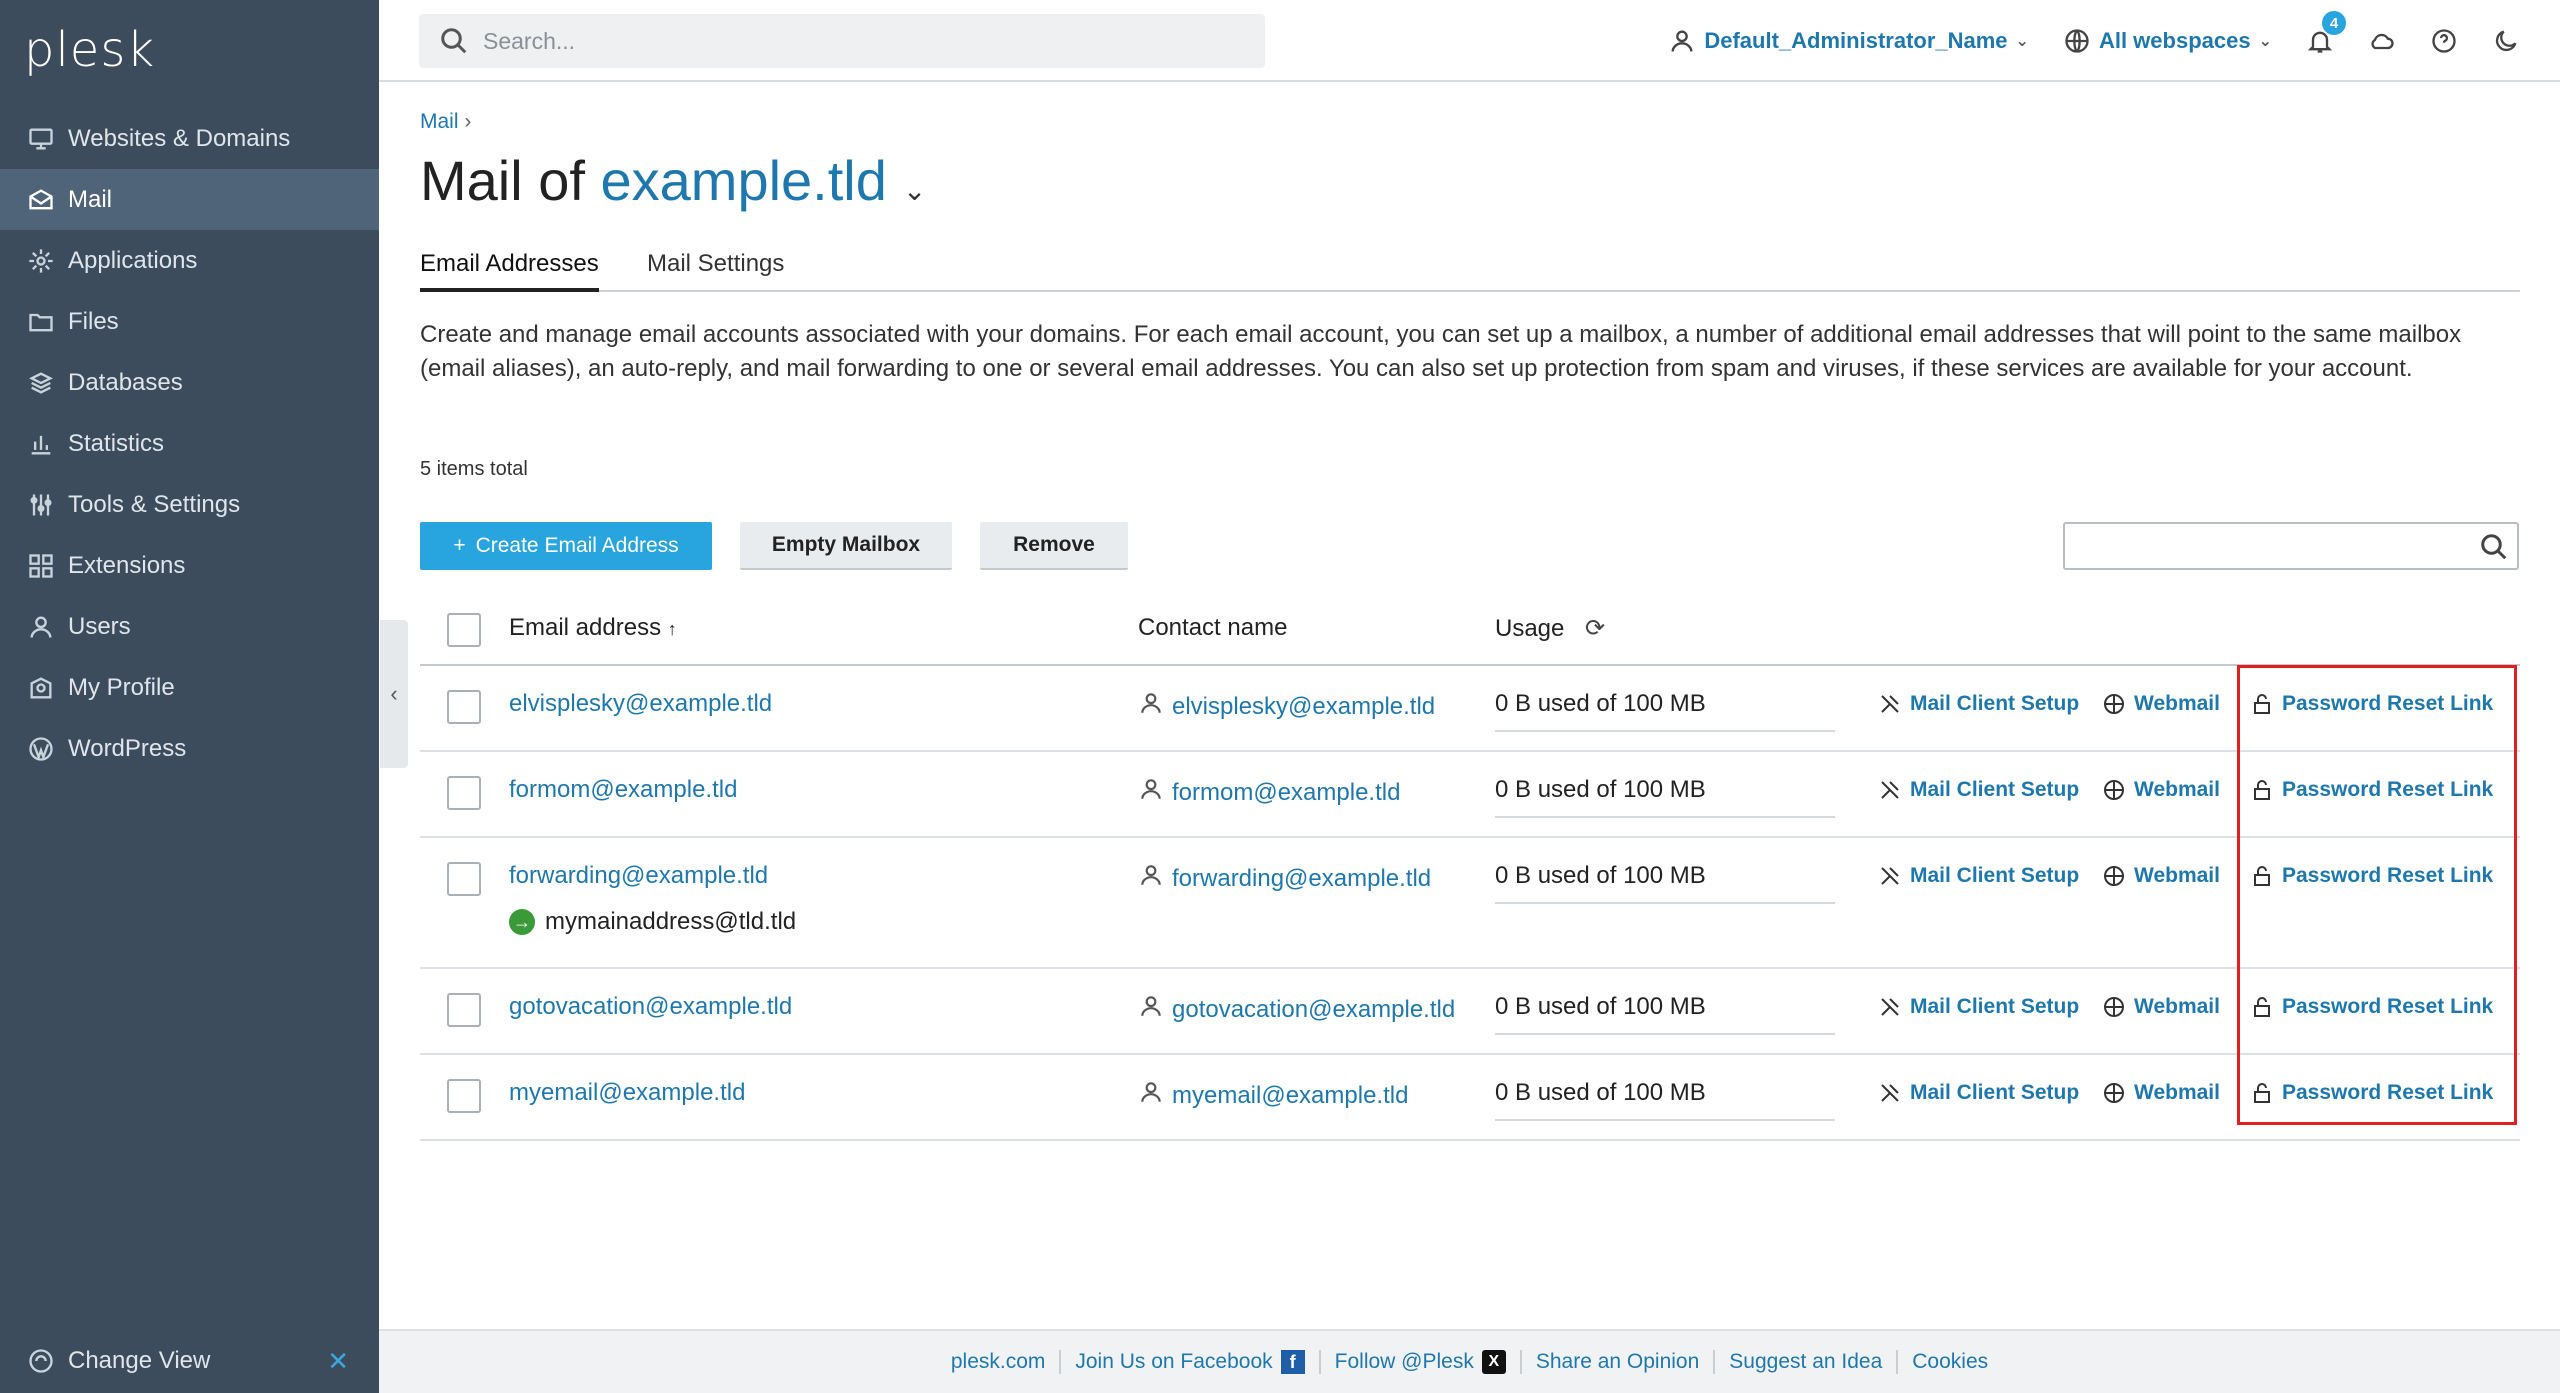 The image size is (2560, 1393). Describe the element at coordinates (566, 546) in the screenshot. I see `create-email-address-button: + Create Email Address` at that location.